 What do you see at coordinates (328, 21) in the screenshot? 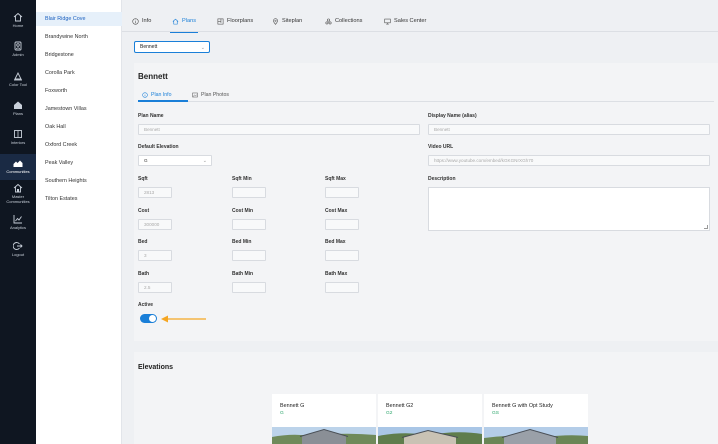
I see `collections-icon` at bounding box center [328, 21].